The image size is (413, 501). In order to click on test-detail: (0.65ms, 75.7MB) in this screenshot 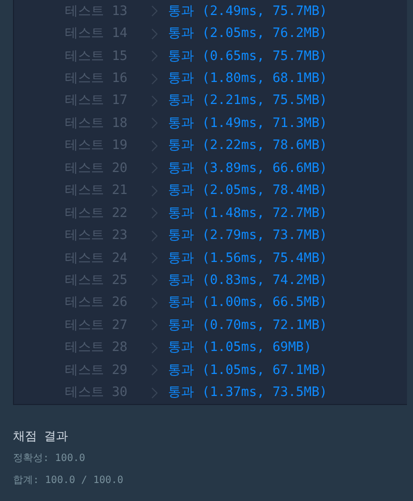, I will do `click(265, 56)`.